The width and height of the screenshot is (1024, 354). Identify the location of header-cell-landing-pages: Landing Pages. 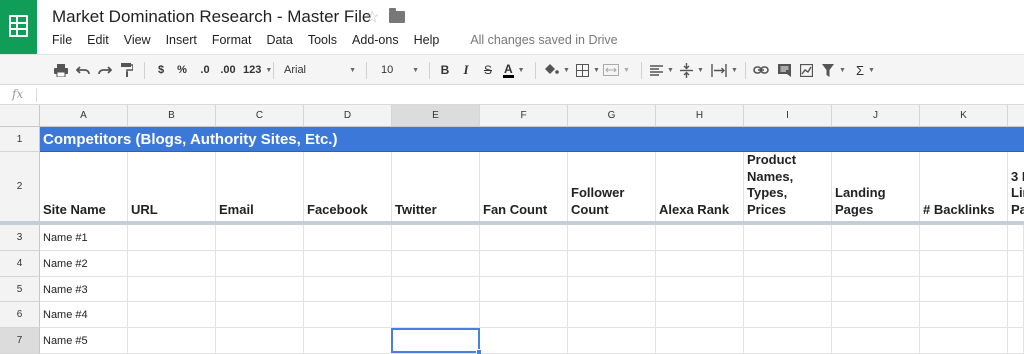
(876, 187).